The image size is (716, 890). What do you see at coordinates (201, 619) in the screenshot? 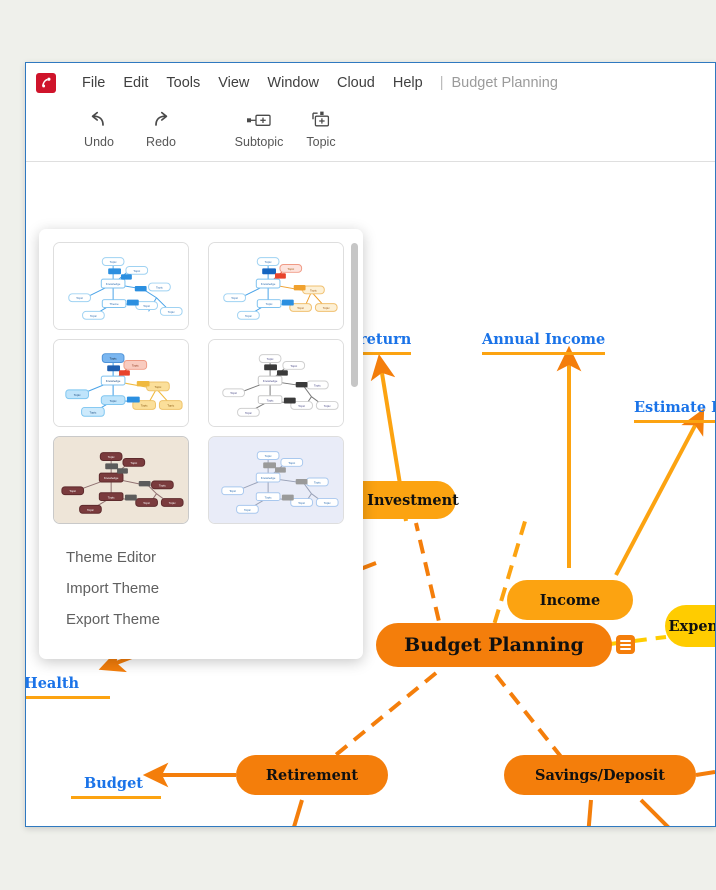
I see `menu-item-export-theme: Export Theme` at bounding box center [201, 619].